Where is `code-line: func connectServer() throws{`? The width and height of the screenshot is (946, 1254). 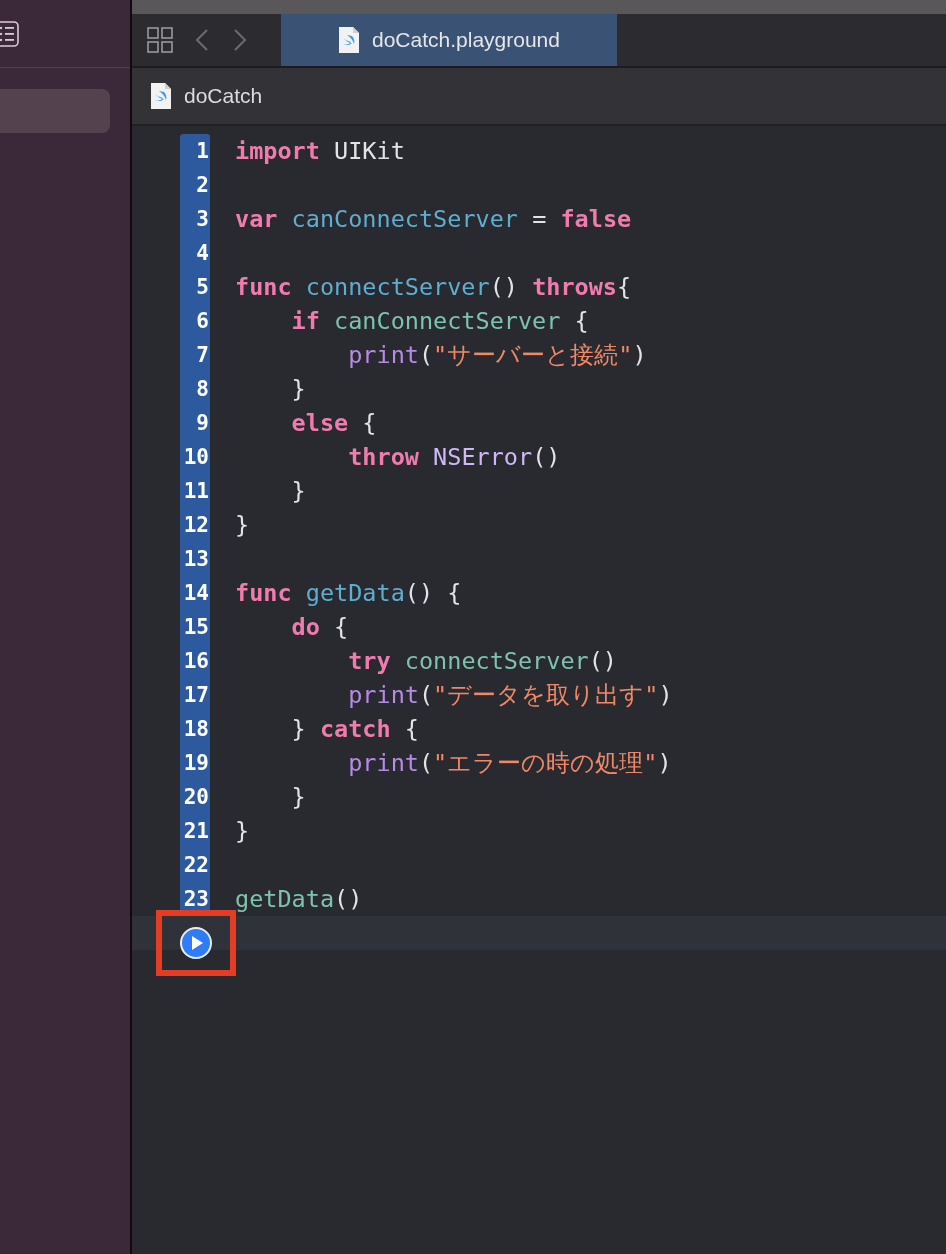 code-line: func connectServer() throws{ is located at coordinates (433, 287).